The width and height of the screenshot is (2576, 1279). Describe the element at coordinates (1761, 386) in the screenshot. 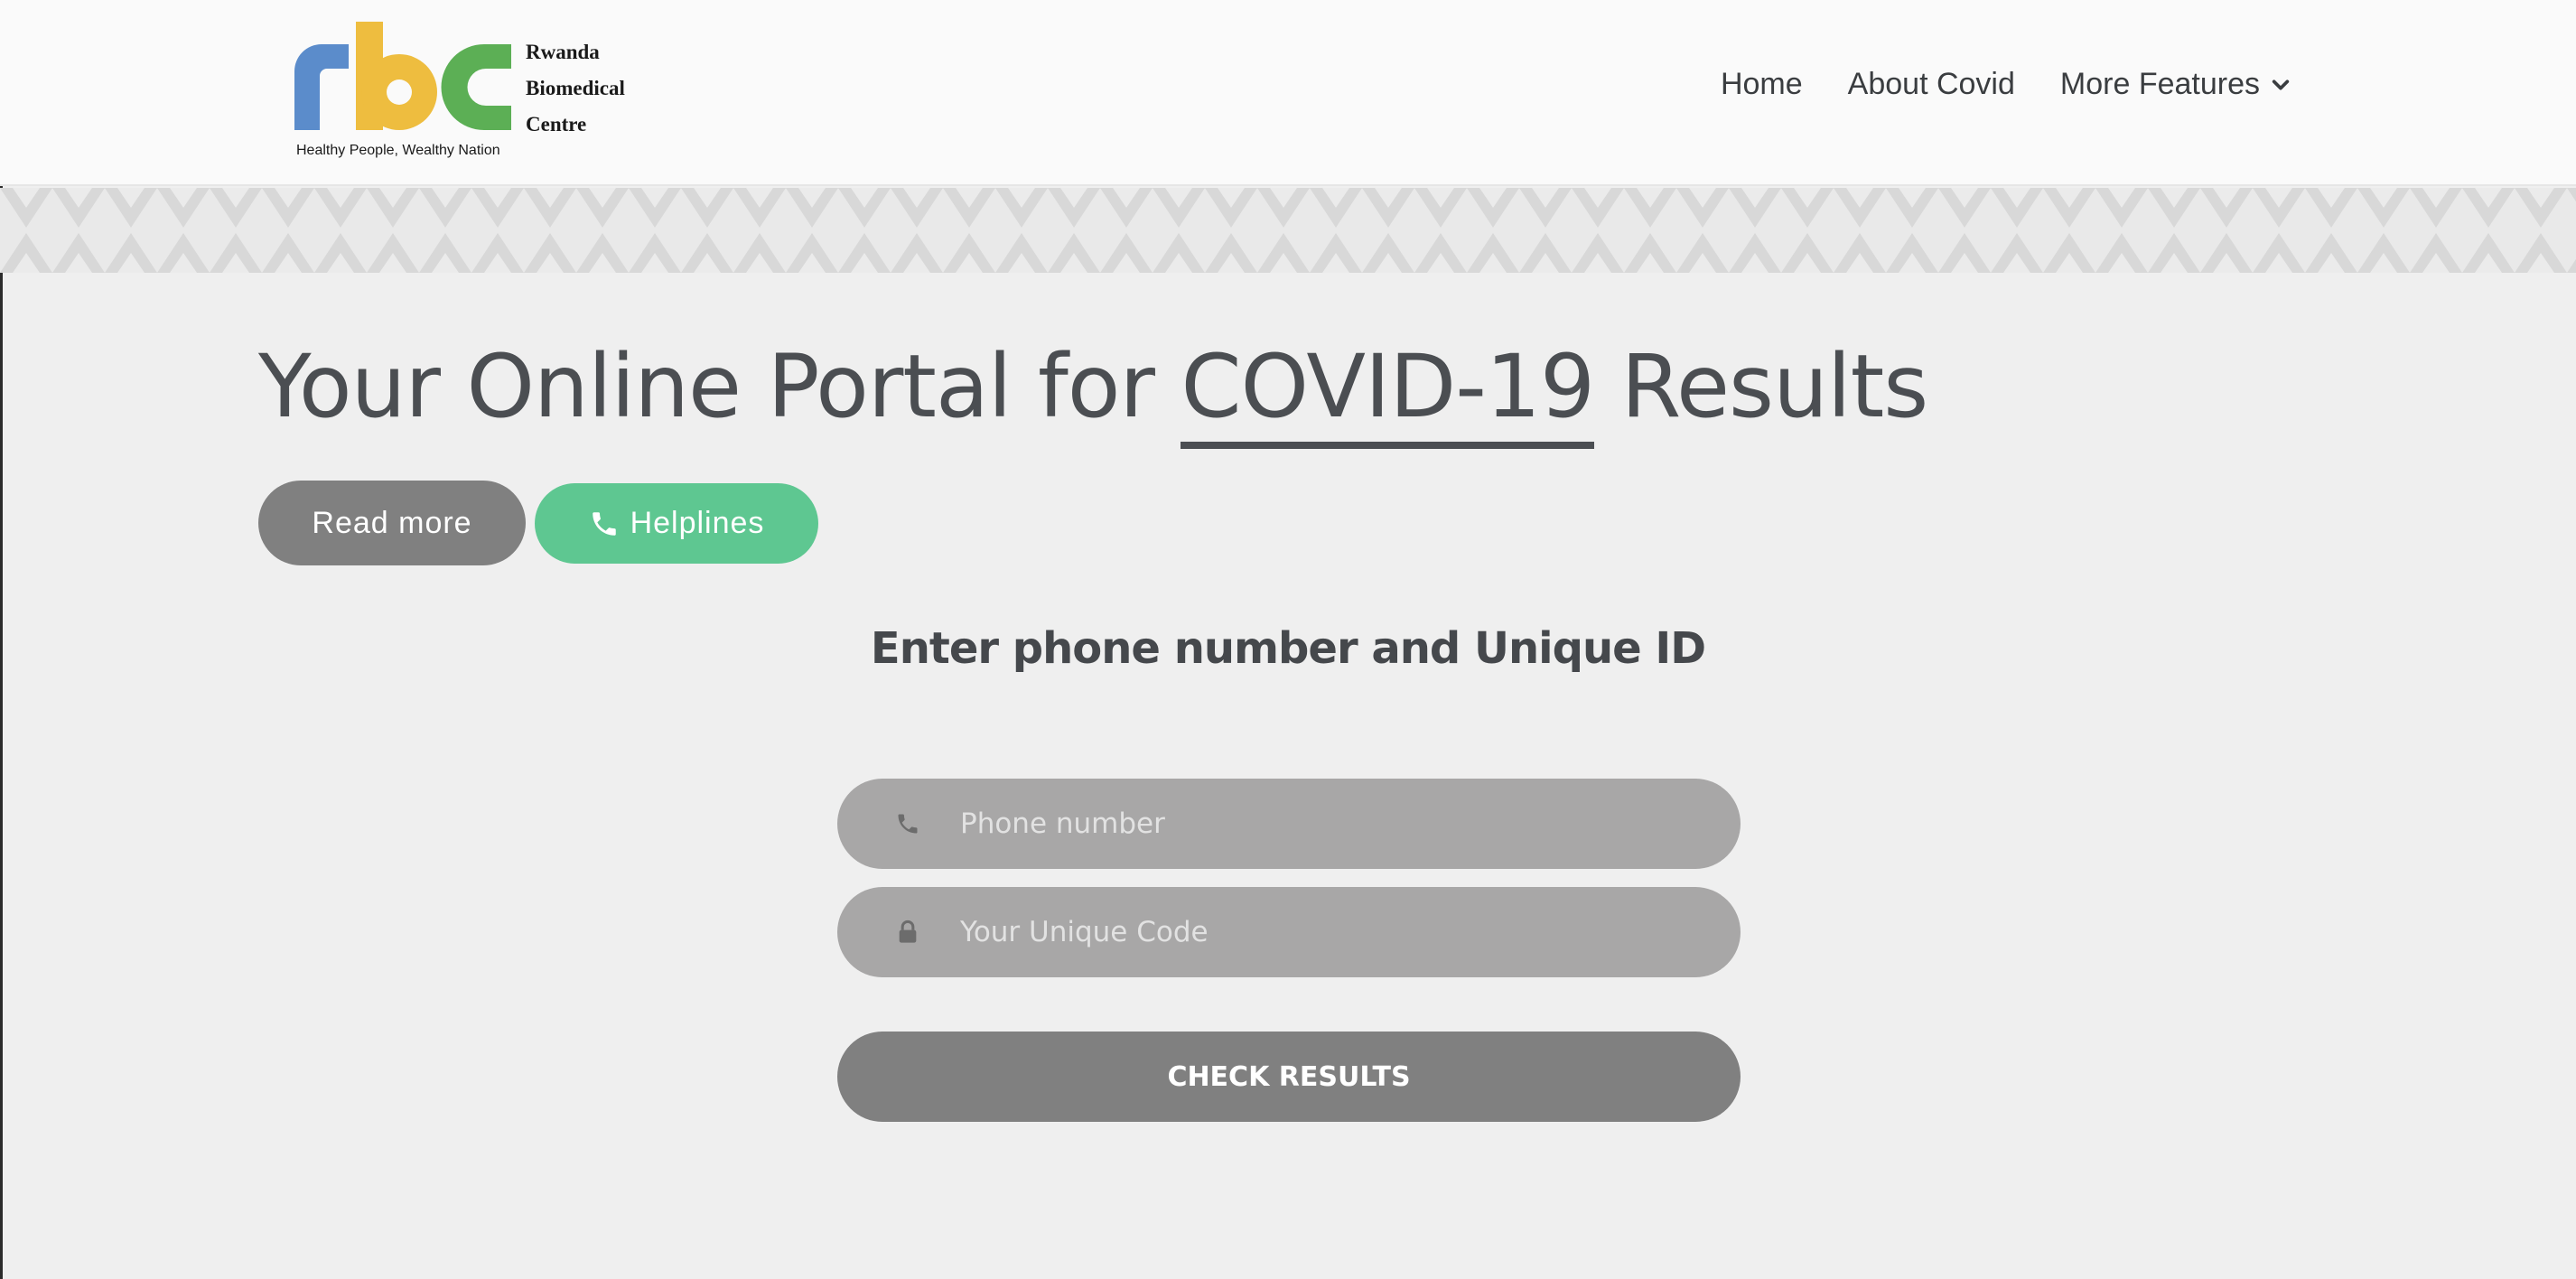

I see `title-suffix: Results` at that location.